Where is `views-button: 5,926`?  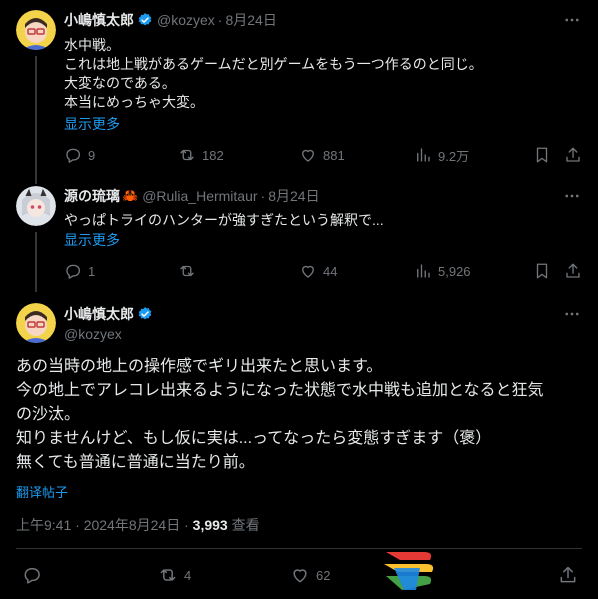
views-button: 5,926 is located at coordinates (442, 271).